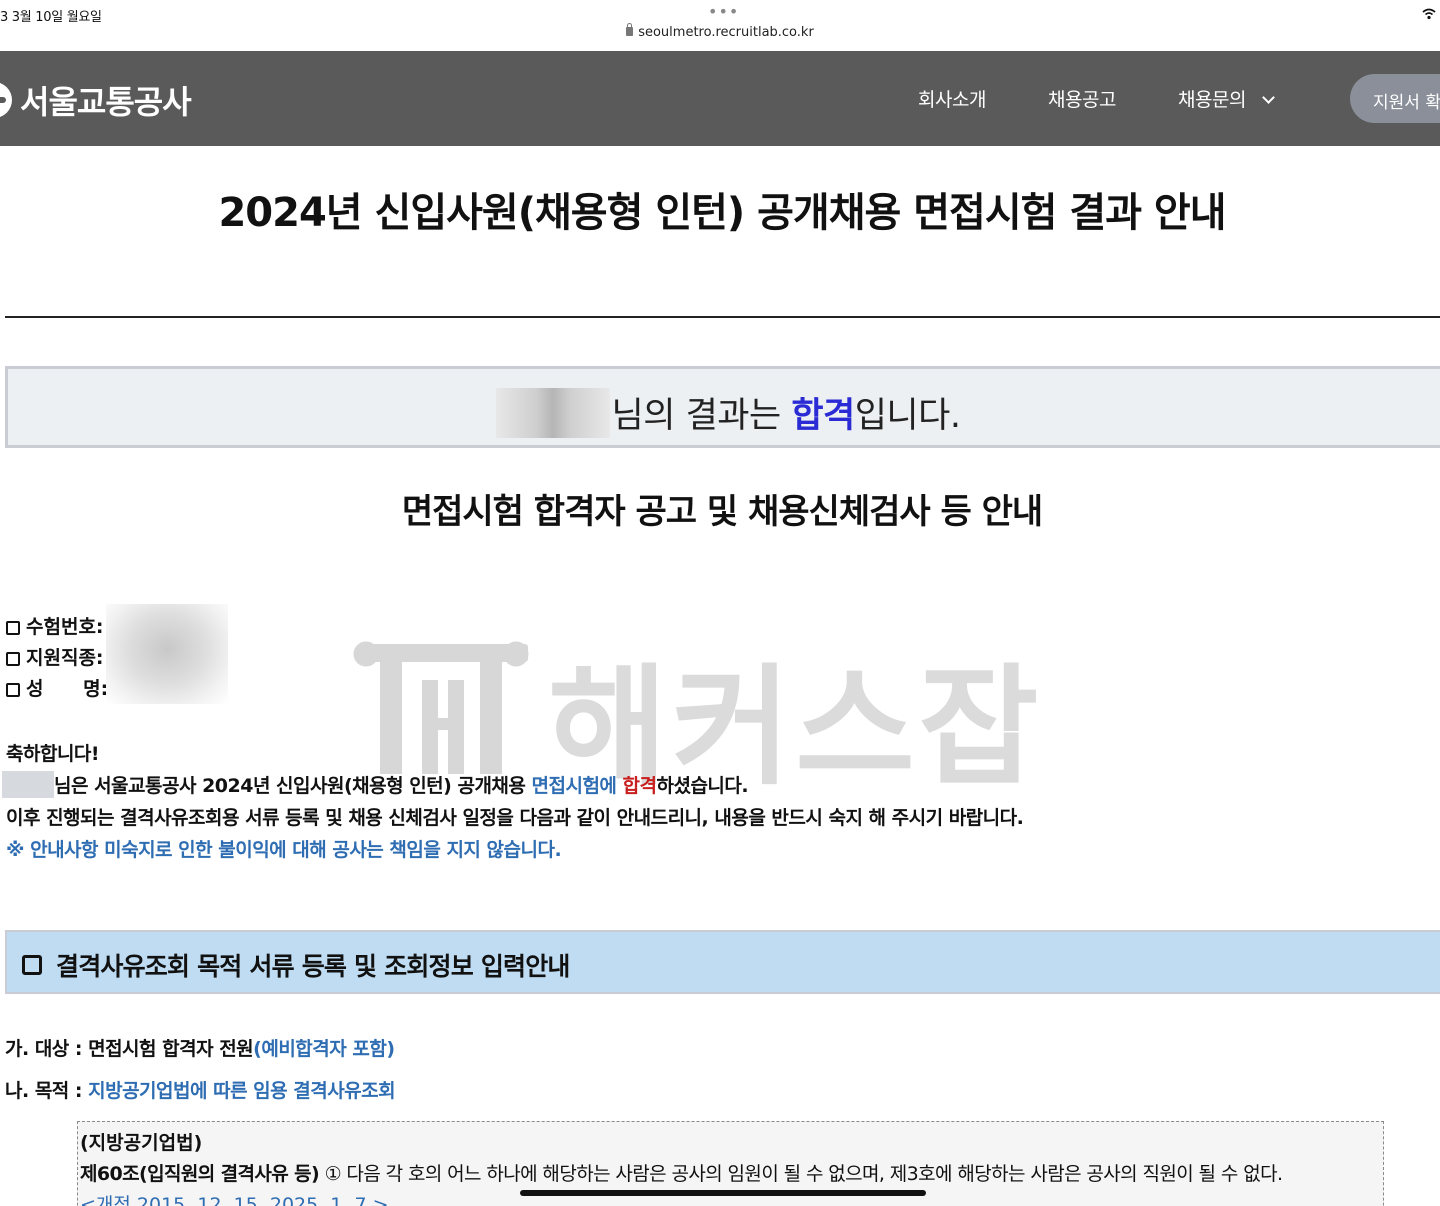 The width and height of the screenshot is (1440, 1206). Describe the element at coordinates (65, 658) in the screenshot. I see `job-label: 지원직종:` at that location.